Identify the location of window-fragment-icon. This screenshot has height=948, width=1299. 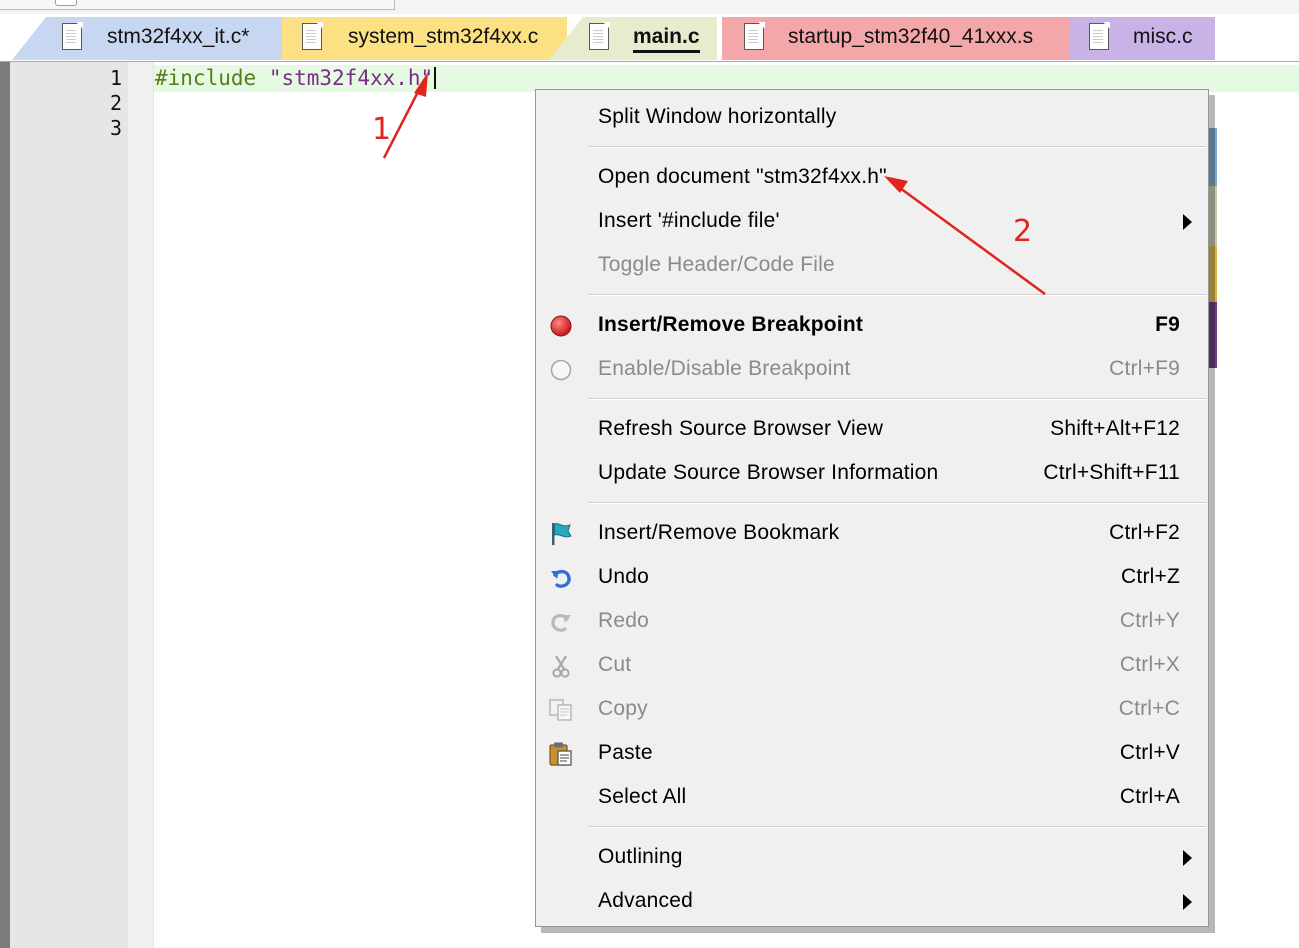
(66, 3).